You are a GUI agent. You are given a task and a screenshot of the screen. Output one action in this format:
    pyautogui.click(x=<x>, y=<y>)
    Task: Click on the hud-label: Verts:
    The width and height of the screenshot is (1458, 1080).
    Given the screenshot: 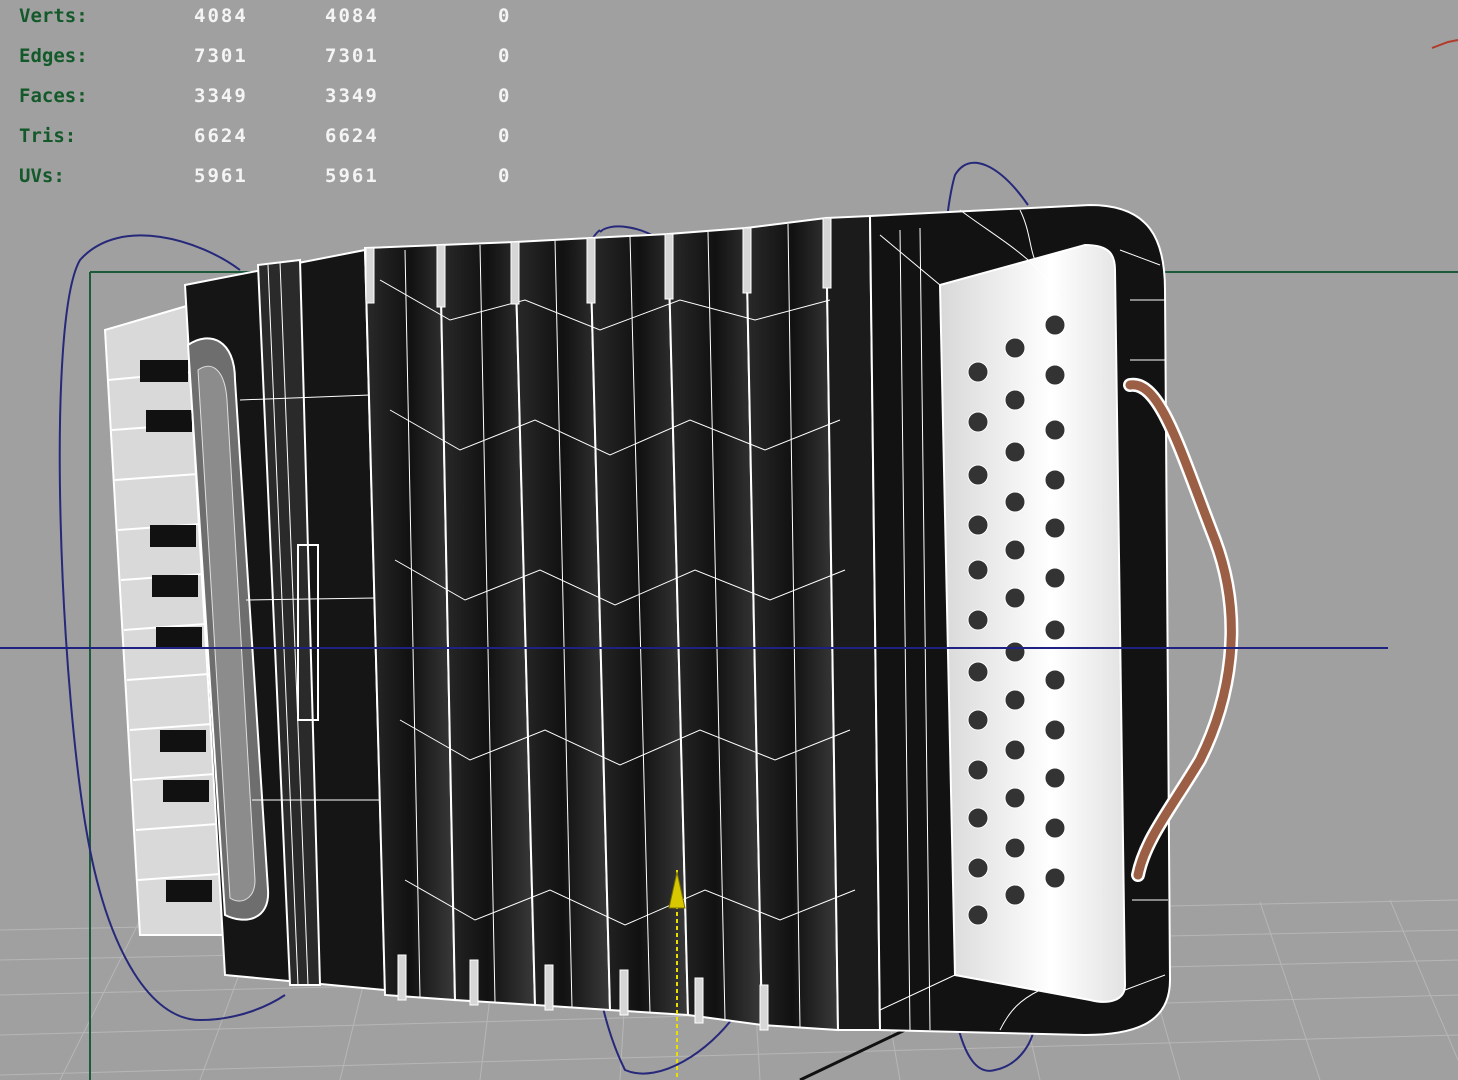 What is the action you would take?
    pyautogui.click(x=53, y=16)
    